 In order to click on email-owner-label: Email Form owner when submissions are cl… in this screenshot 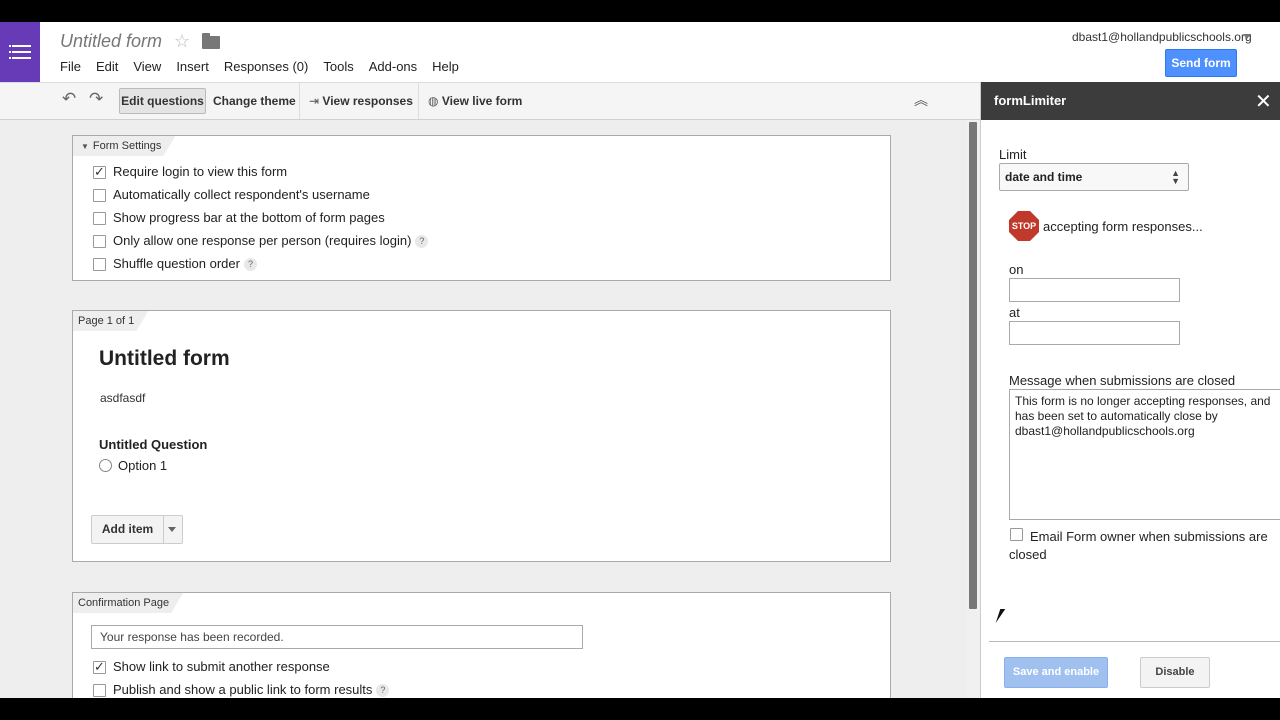, I will do `click(1138, 545)`.